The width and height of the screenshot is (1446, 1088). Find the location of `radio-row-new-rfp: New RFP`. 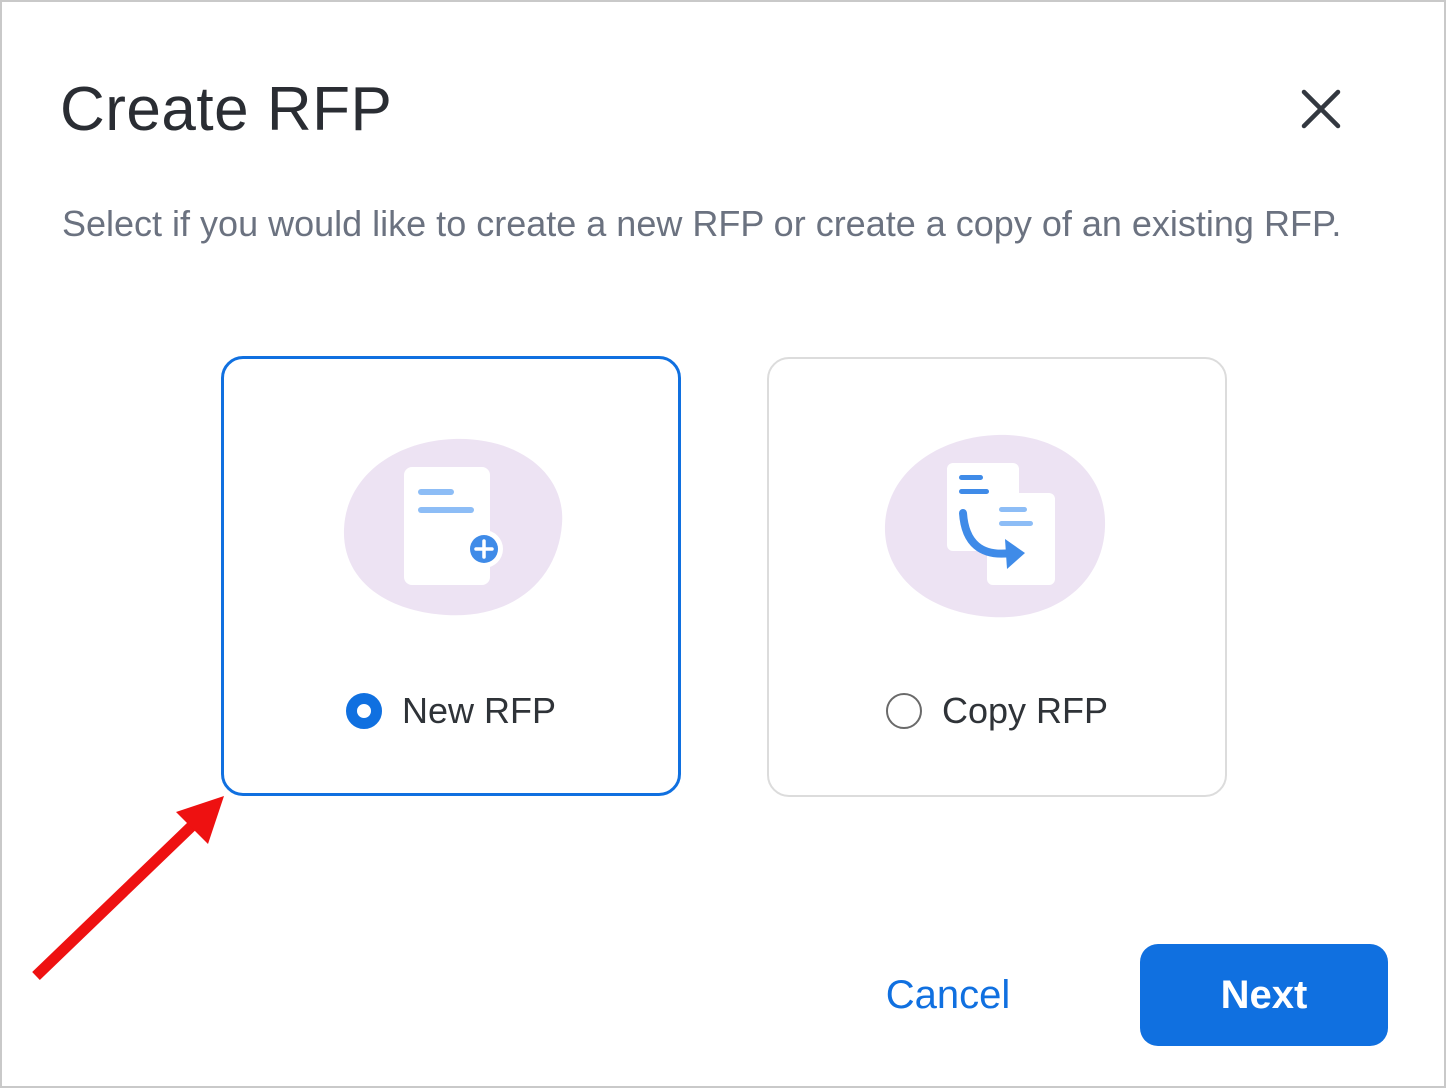

radio-row-new-rfp: New RFP is located at coordinates (451, 711).